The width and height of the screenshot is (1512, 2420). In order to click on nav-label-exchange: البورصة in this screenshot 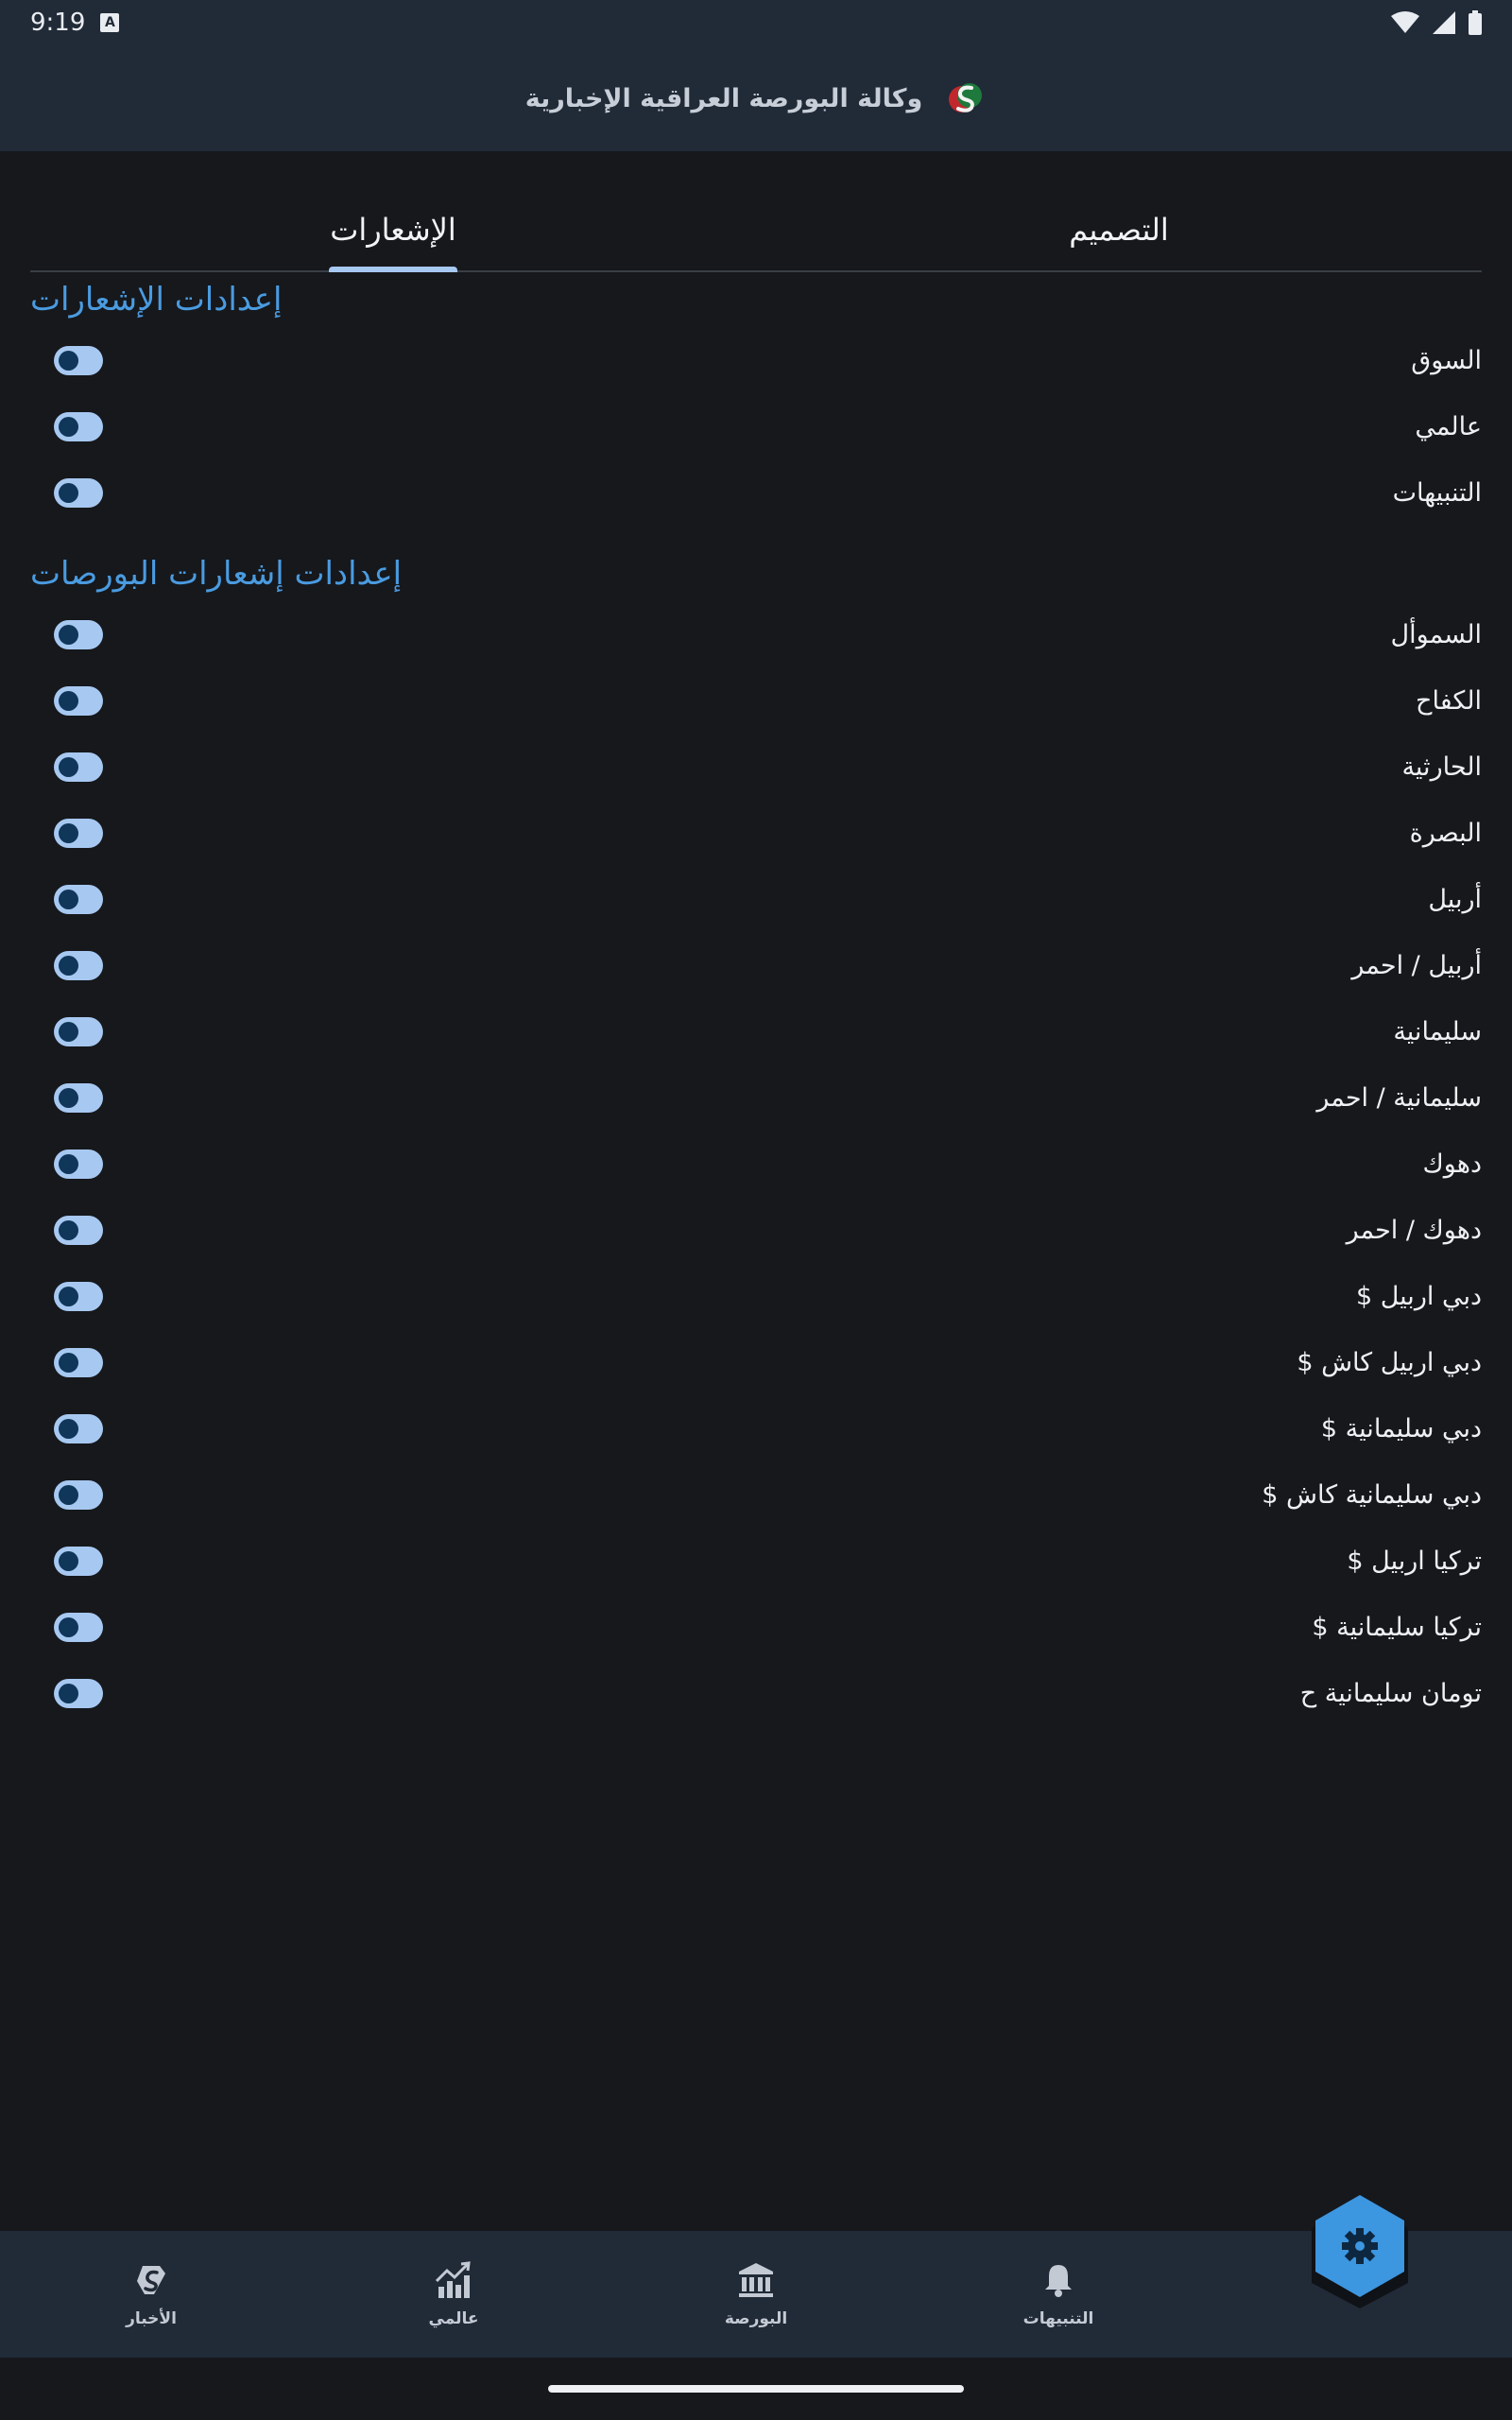, I will do `click(756, 2318)`.